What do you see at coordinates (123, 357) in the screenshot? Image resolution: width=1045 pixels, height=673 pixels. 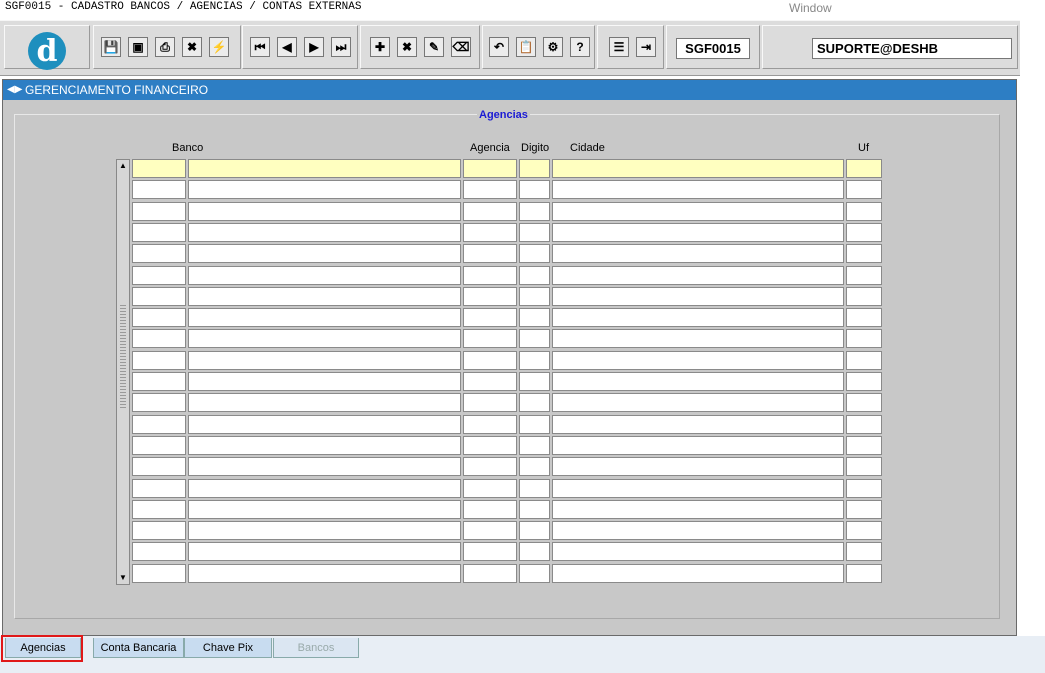 I see `scroll-grip` at bounding box center [123, 357].